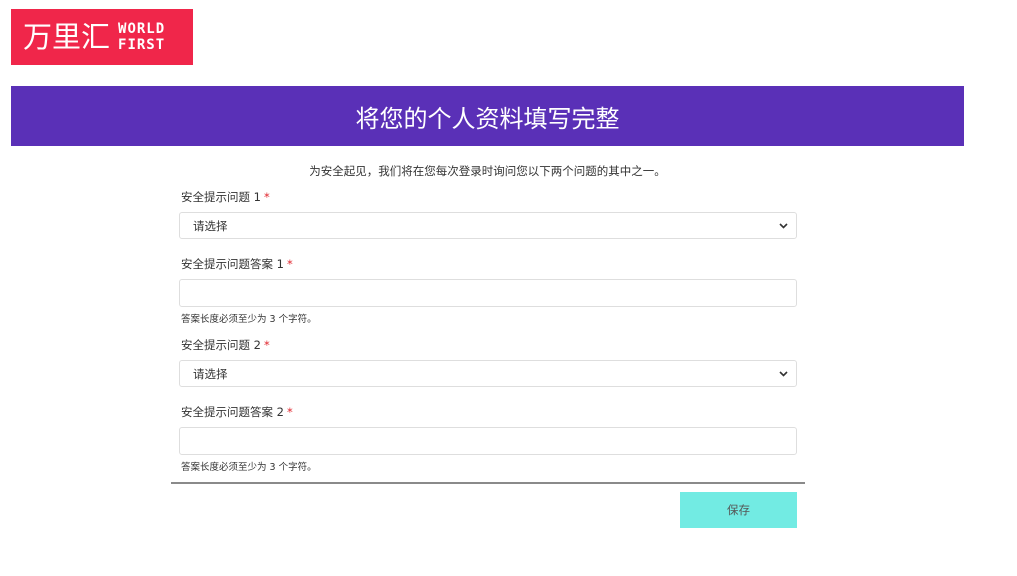  Describe the element at coordinates (249, 319) in the screenshot. I see `answer1-hint: 答案长度必须至少为 3 个字符。` at that location.